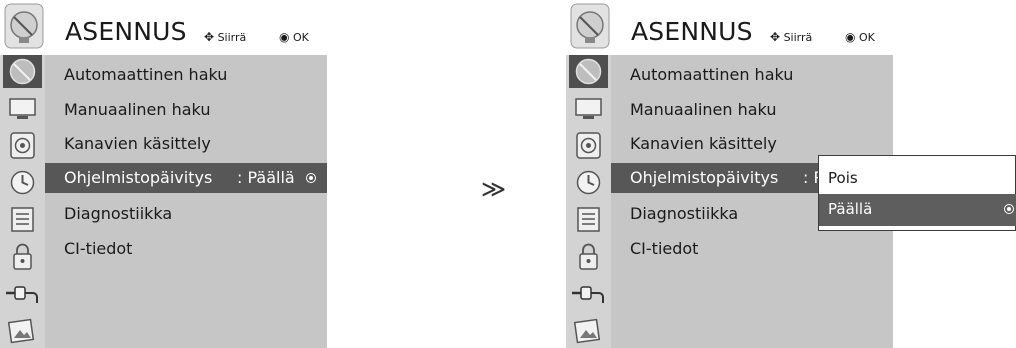  I want to click on software-update-dropdown: Pois Päällä, so click(917, 193).